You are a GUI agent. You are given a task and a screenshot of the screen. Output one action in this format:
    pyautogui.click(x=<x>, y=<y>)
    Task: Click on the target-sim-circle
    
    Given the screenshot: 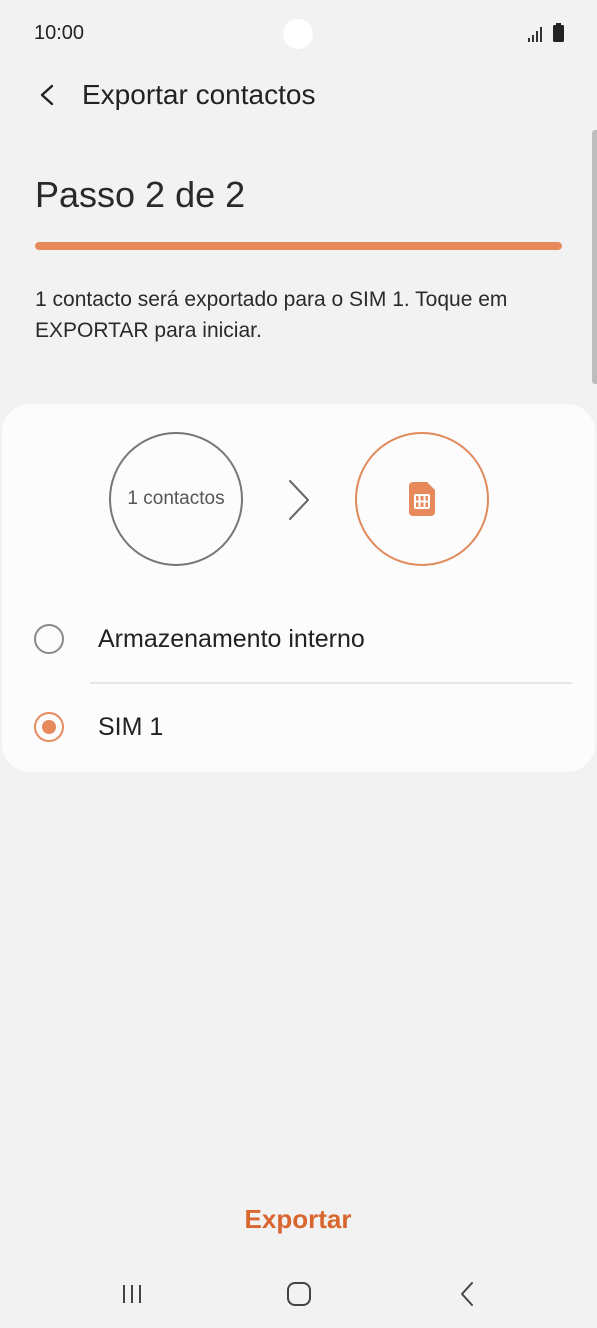 What is the action you would take?
    pyautogui.click(x=422, y=499)
    